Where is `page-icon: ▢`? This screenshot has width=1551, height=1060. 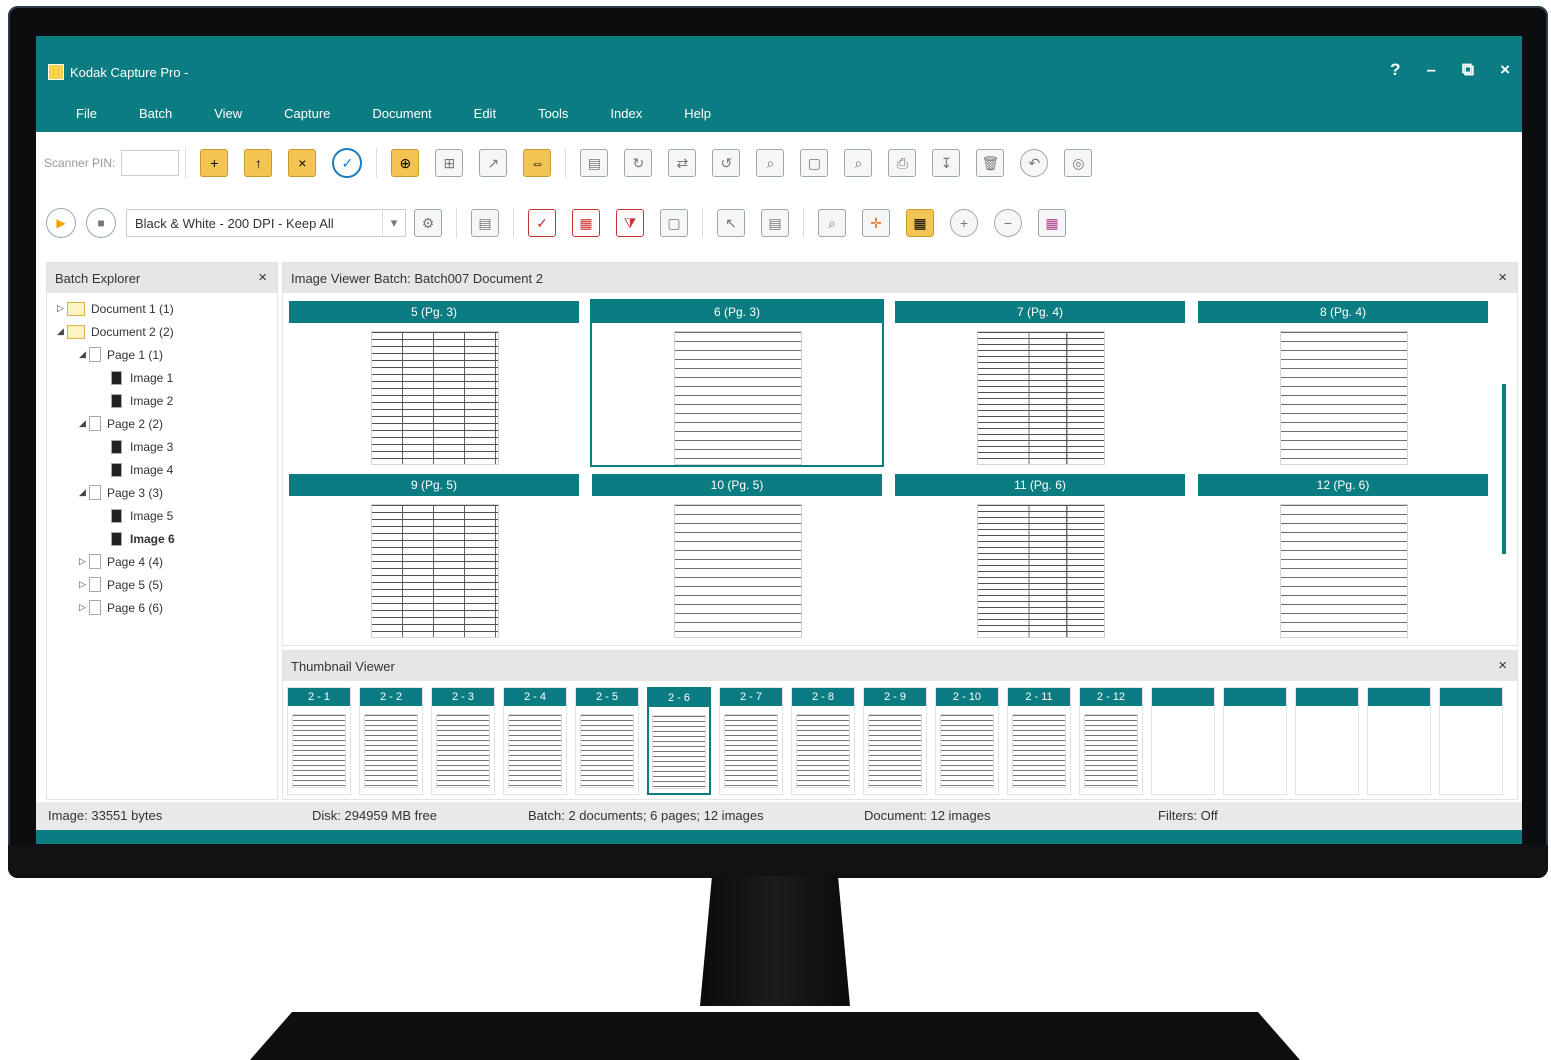 page-icon: ▢ is located at coordinates (814, 163).